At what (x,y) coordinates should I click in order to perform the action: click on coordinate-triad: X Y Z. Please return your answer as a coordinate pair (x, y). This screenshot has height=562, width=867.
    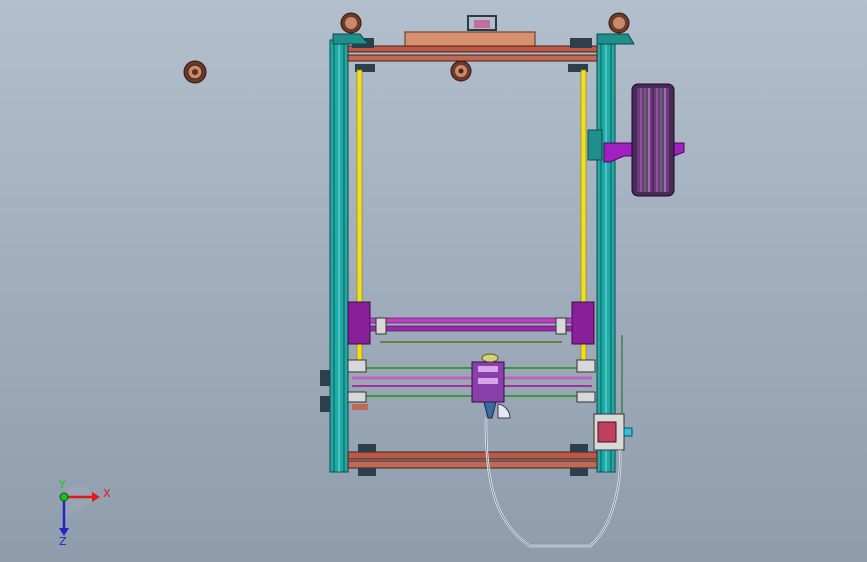
    Looking at the image, I should click on (84, 513).